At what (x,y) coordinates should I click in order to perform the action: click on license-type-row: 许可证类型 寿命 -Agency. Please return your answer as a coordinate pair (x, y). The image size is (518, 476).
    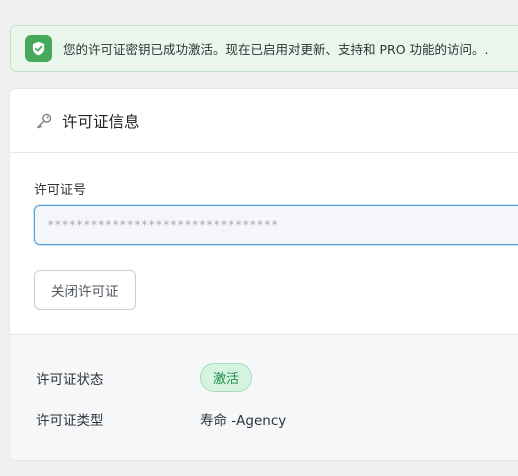
    Looking at the image, I should click on (161, 419).